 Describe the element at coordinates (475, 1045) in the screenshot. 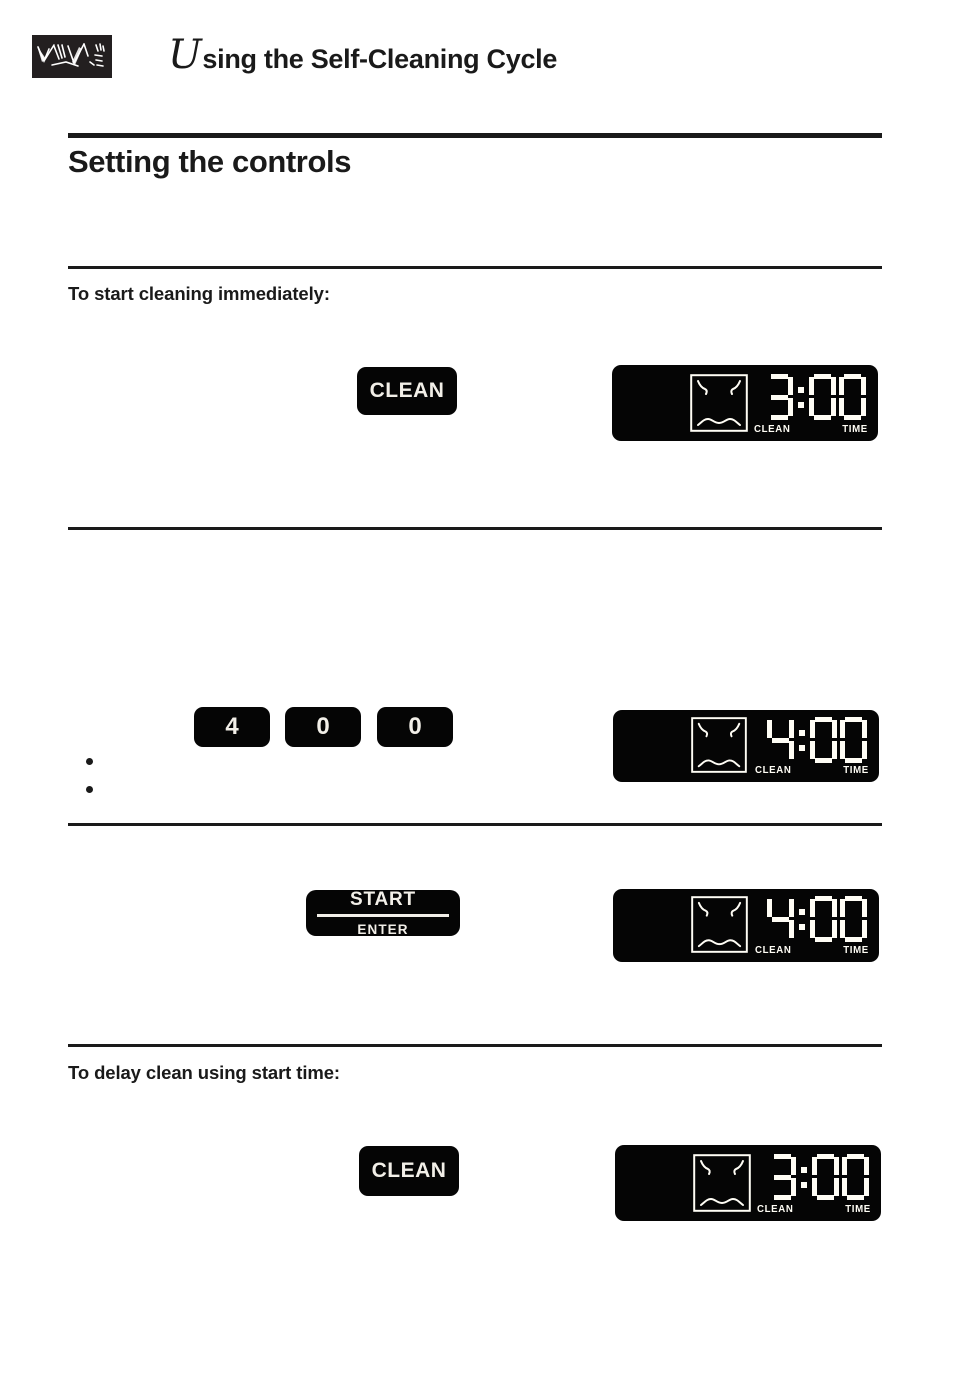

I see `step4-rule` at that location.